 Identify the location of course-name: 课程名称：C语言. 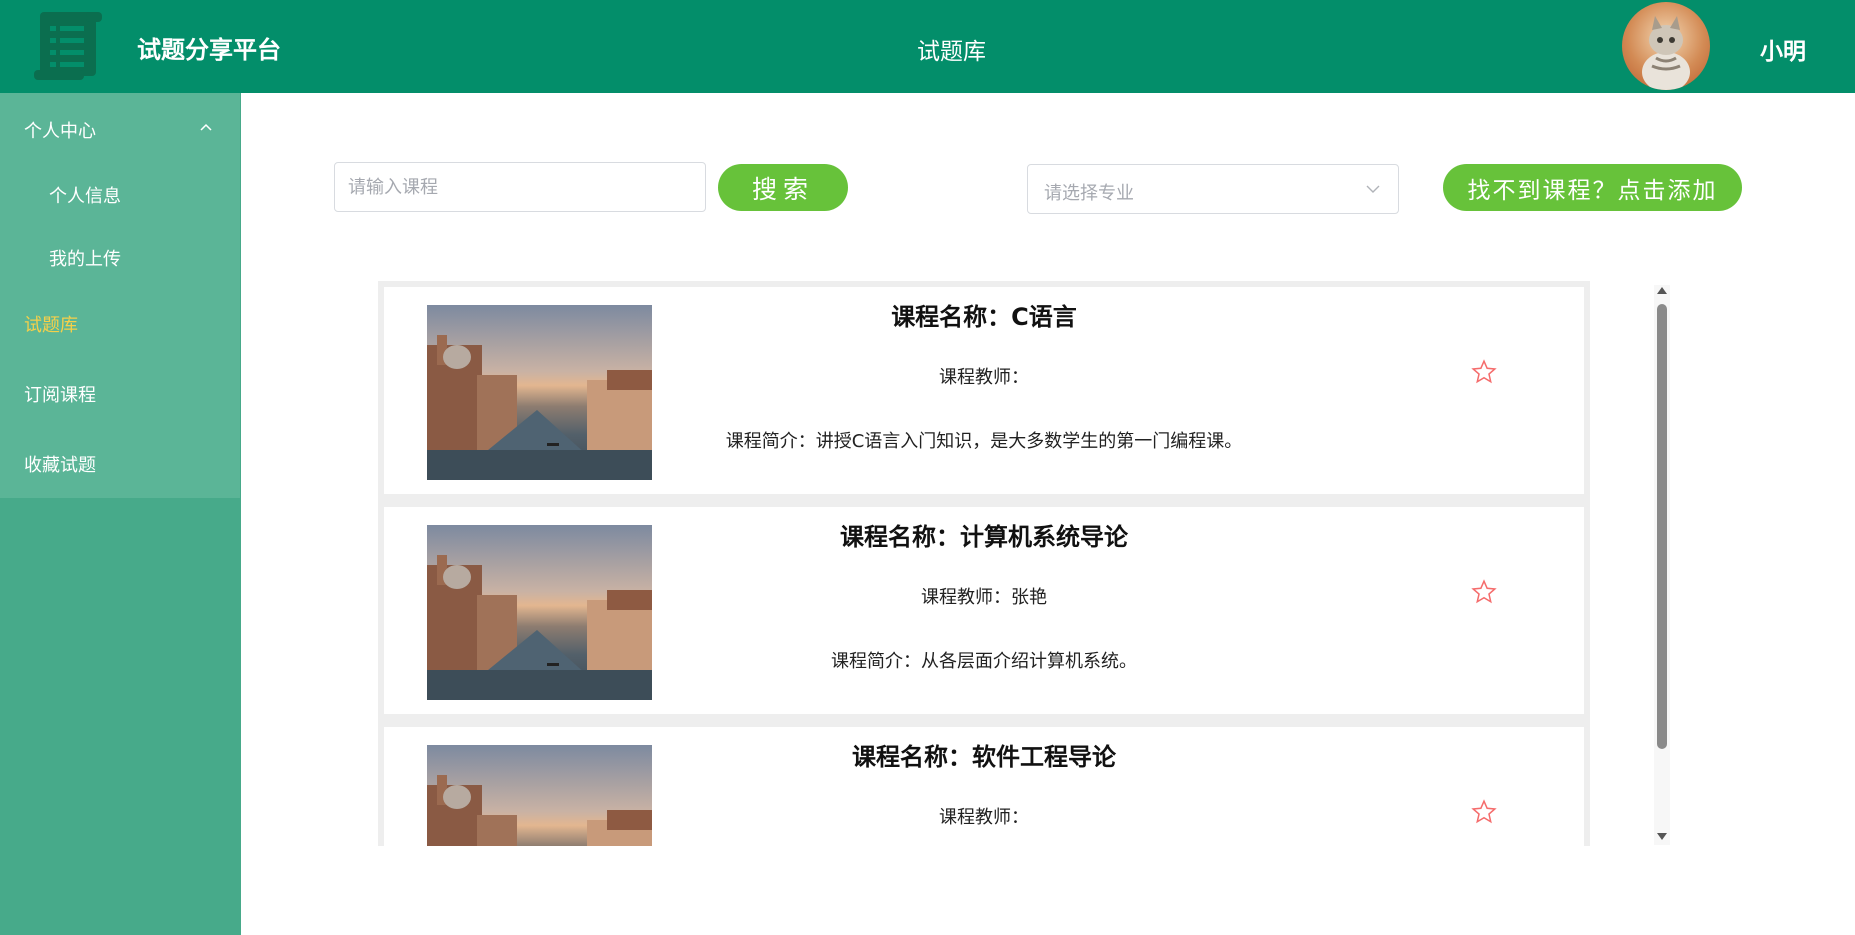
(984, 317).